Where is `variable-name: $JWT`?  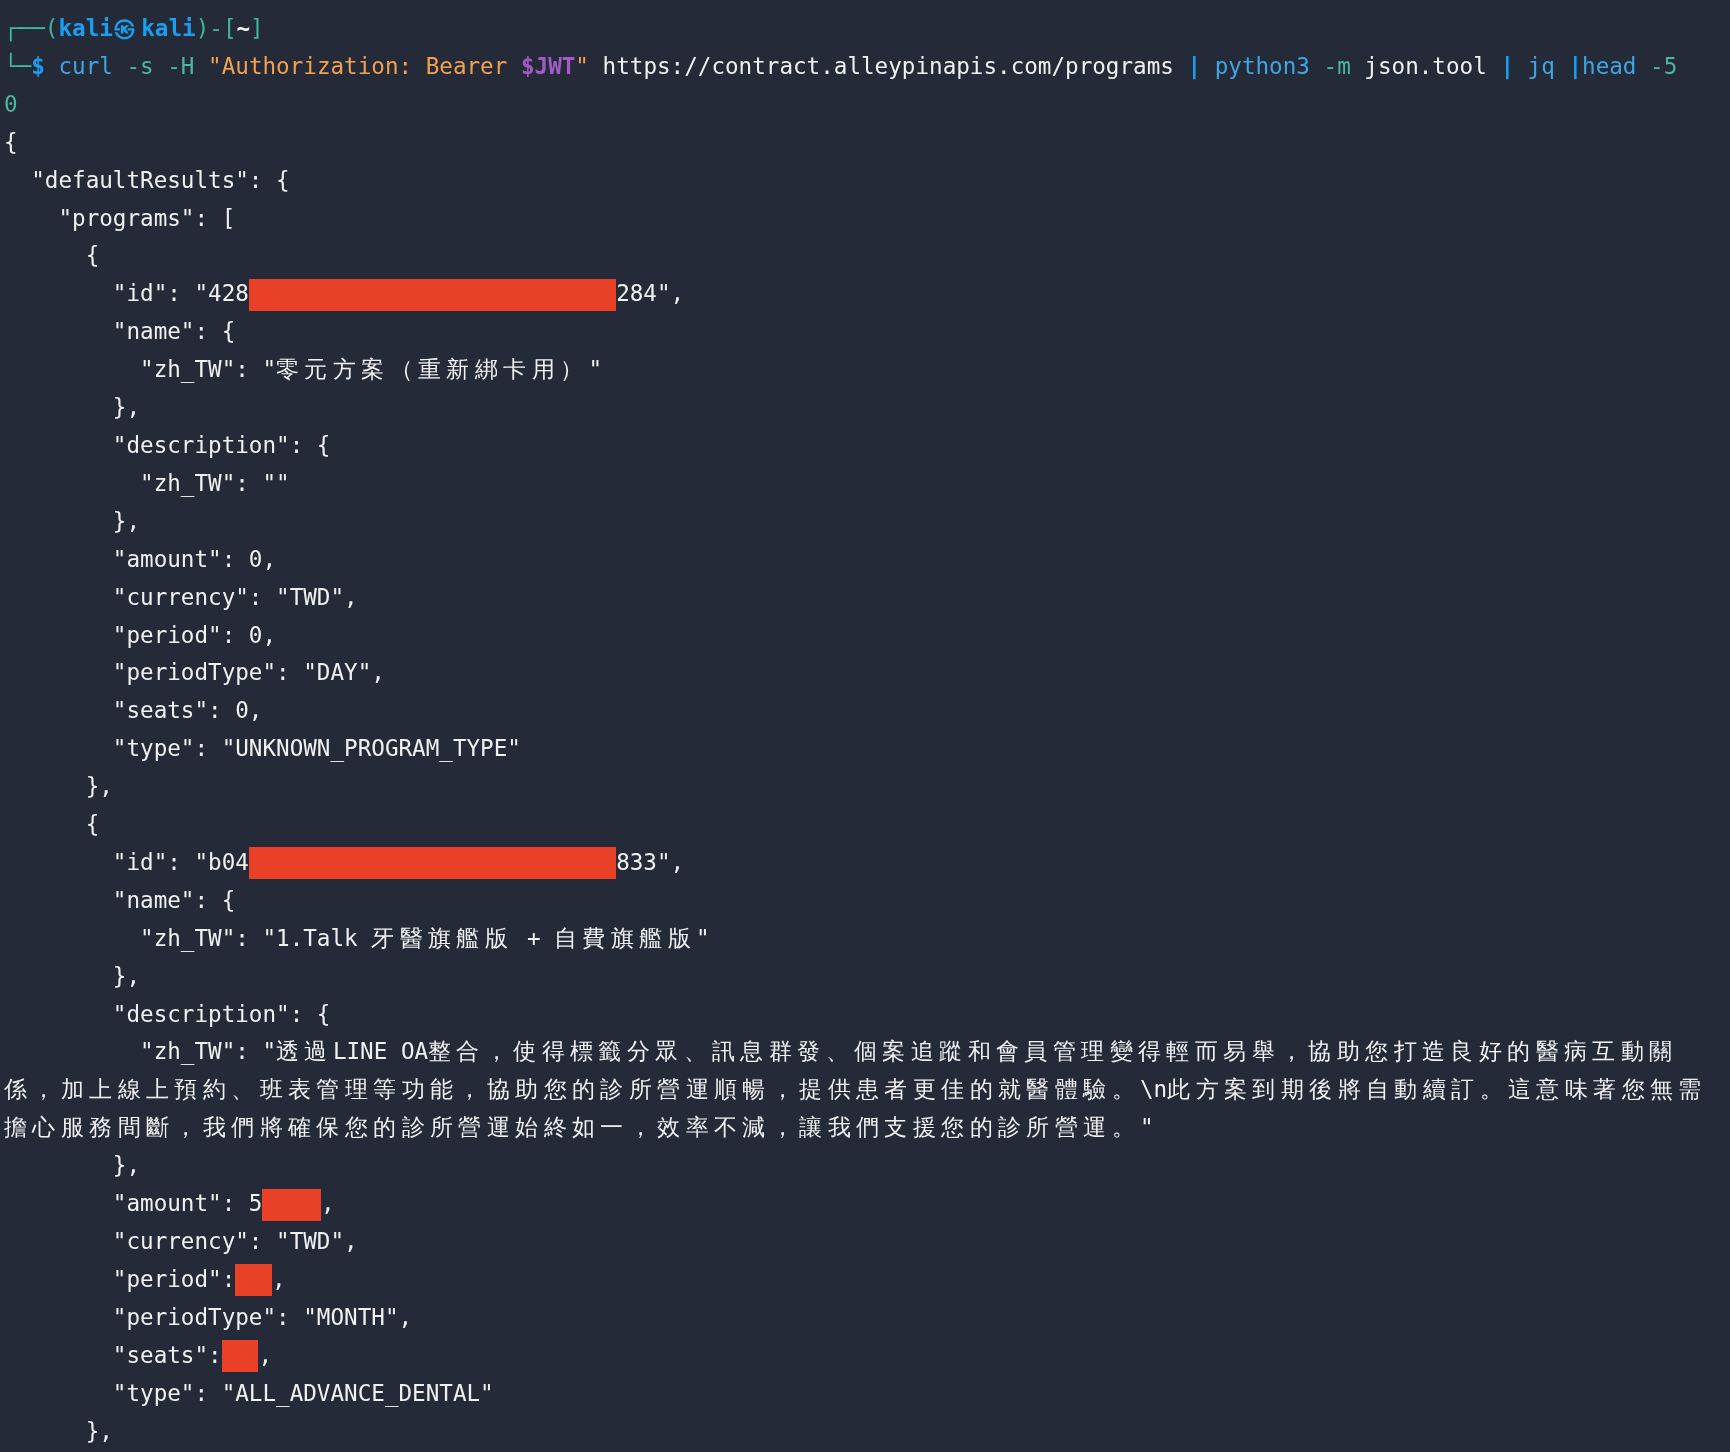 variable-name: $JWT is located at coordinates (548, 65).